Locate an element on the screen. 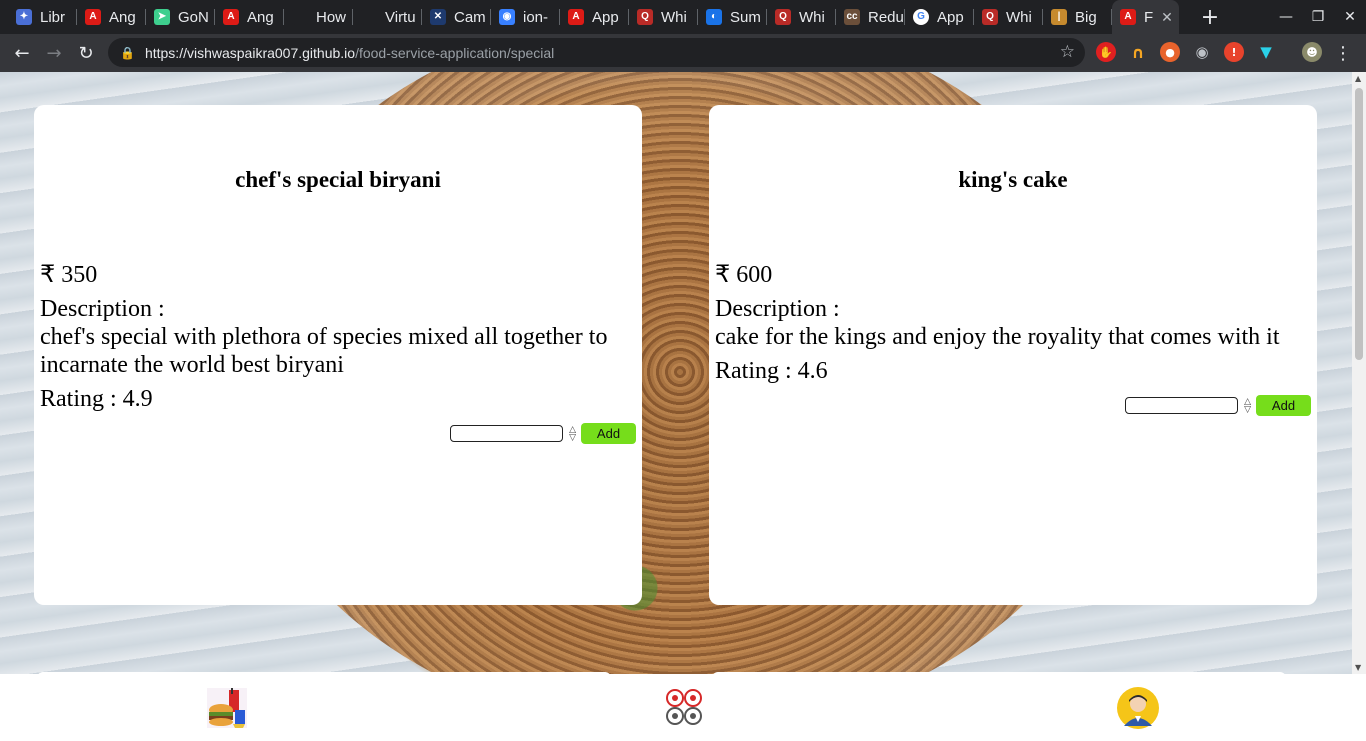 This screenshot has height=741, width=1366. url-host: https://vishwaspaikra007.github.io is located at coordinates (250, 52).